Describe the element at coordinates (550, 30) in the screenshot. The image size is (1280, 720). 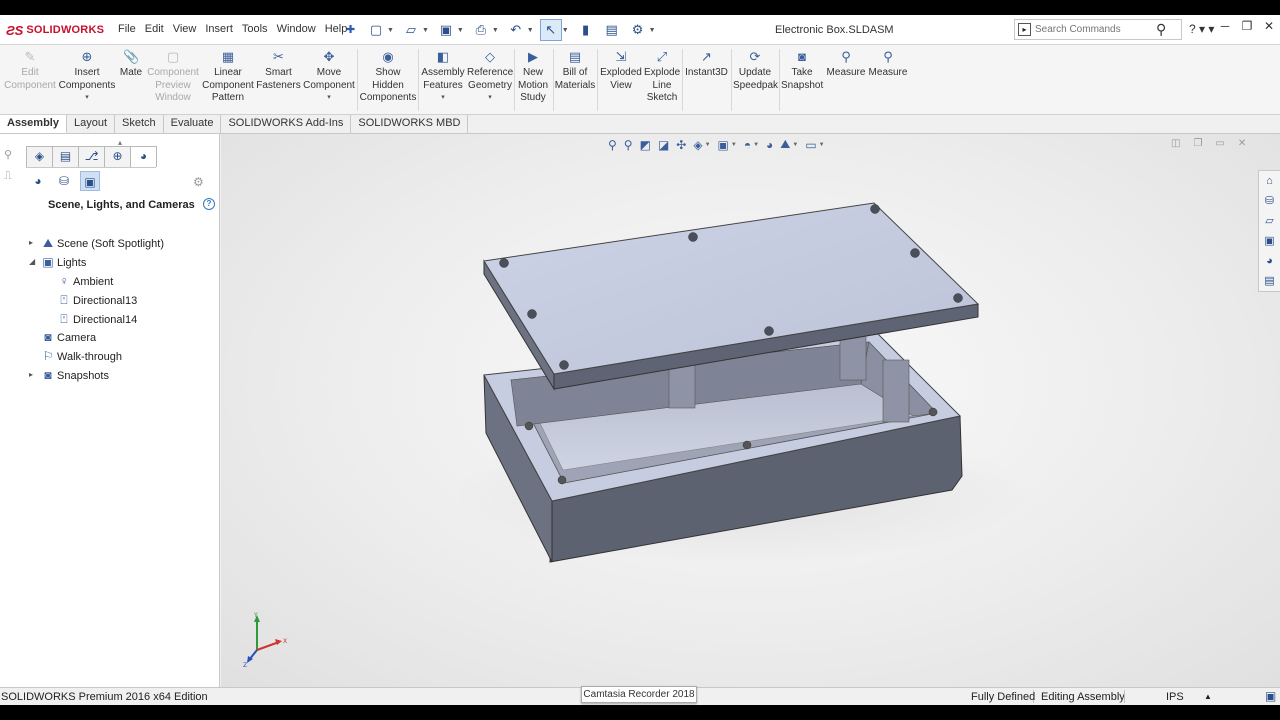
I see `select-cursor-icon: ↖` at that location.